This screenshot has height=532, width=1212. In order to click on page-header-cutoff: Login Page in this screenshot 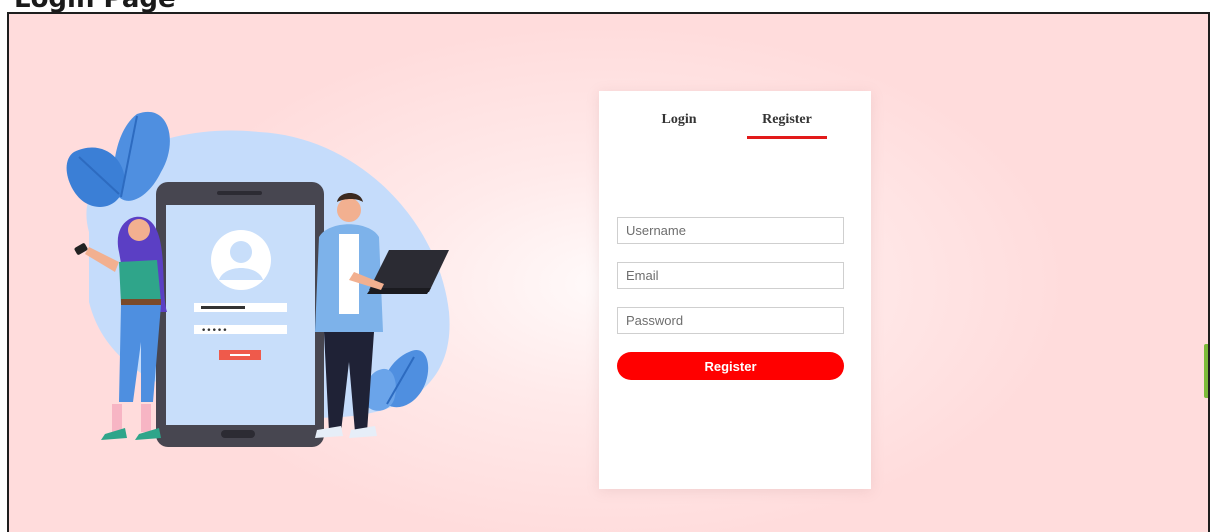, I will do `click(606, 6)`.